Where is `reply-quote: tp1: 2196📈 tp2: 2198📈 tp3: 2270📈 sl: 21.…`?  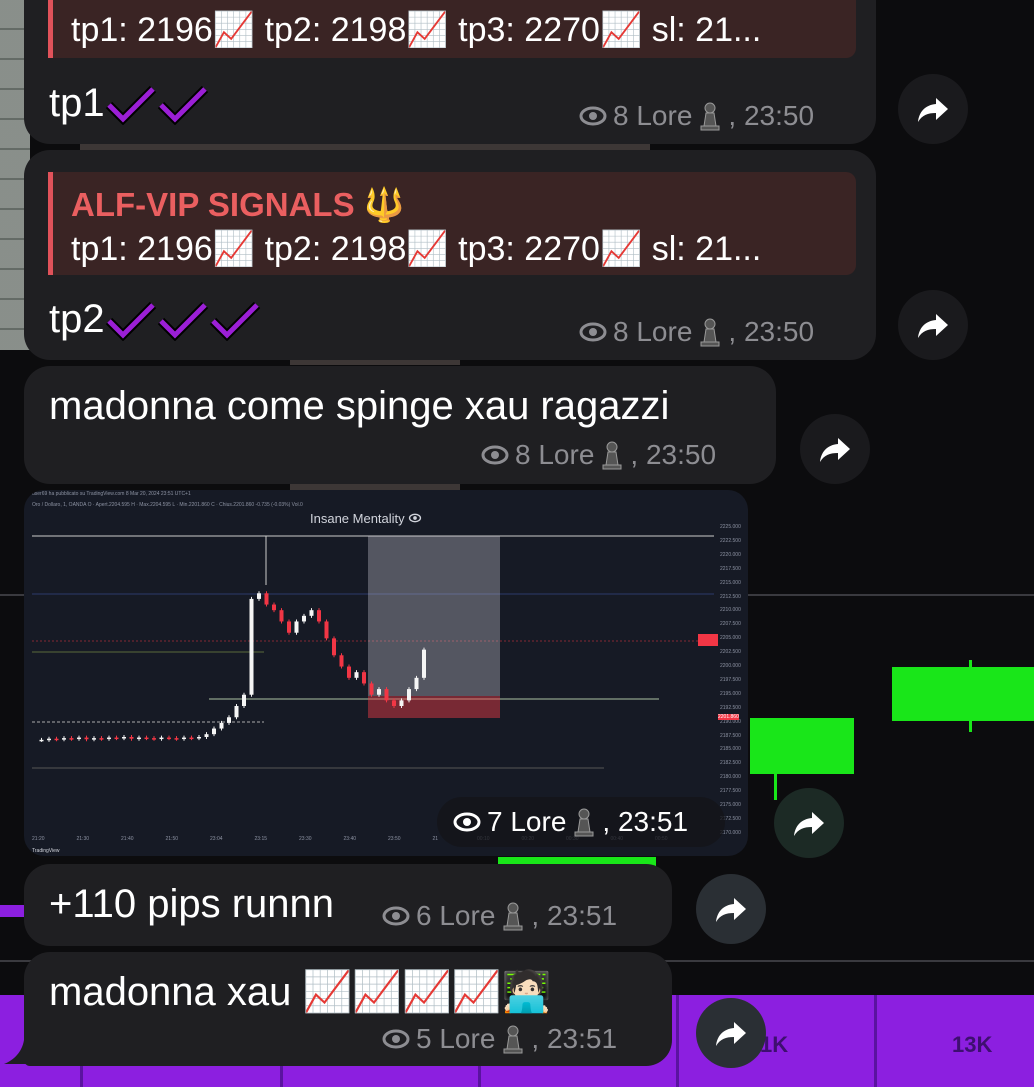
reply-quote: tp1: 2196📈 tp2: 2198📈 tp3: 2270📈 sl: 21.… is located at coordinates (452, 29).